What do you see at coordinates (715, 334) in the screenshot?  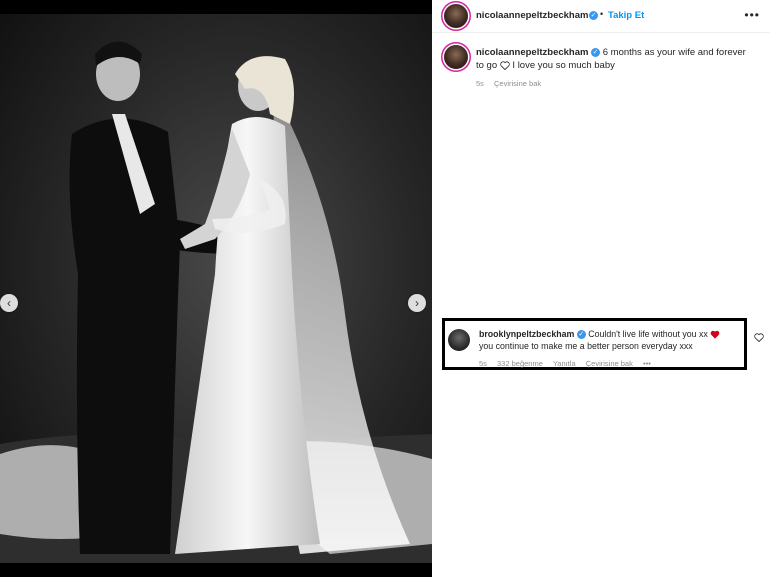 I see `red-heart-emoji-icon` at bounding box center [715, 334].